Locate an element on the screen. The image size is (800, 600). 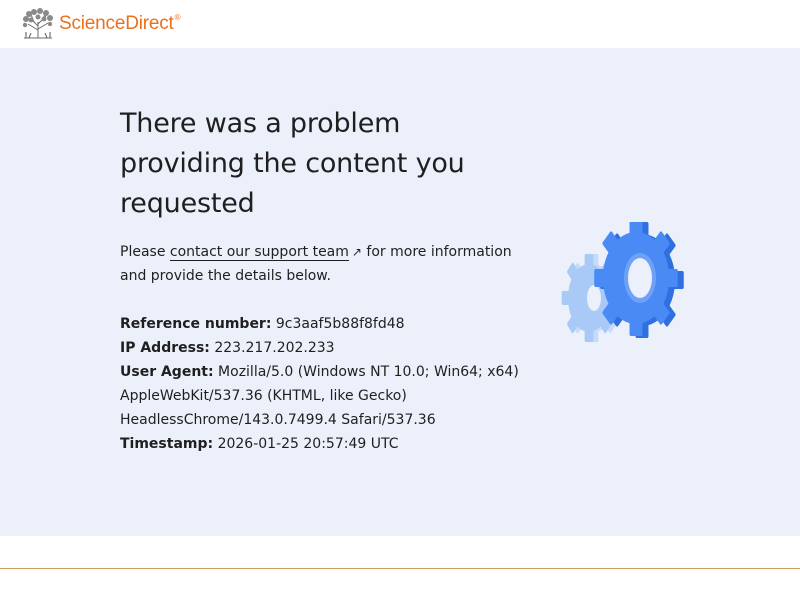
sciencedirect-logo-link: ScienceDirect® is located at coordinates (100, 24).